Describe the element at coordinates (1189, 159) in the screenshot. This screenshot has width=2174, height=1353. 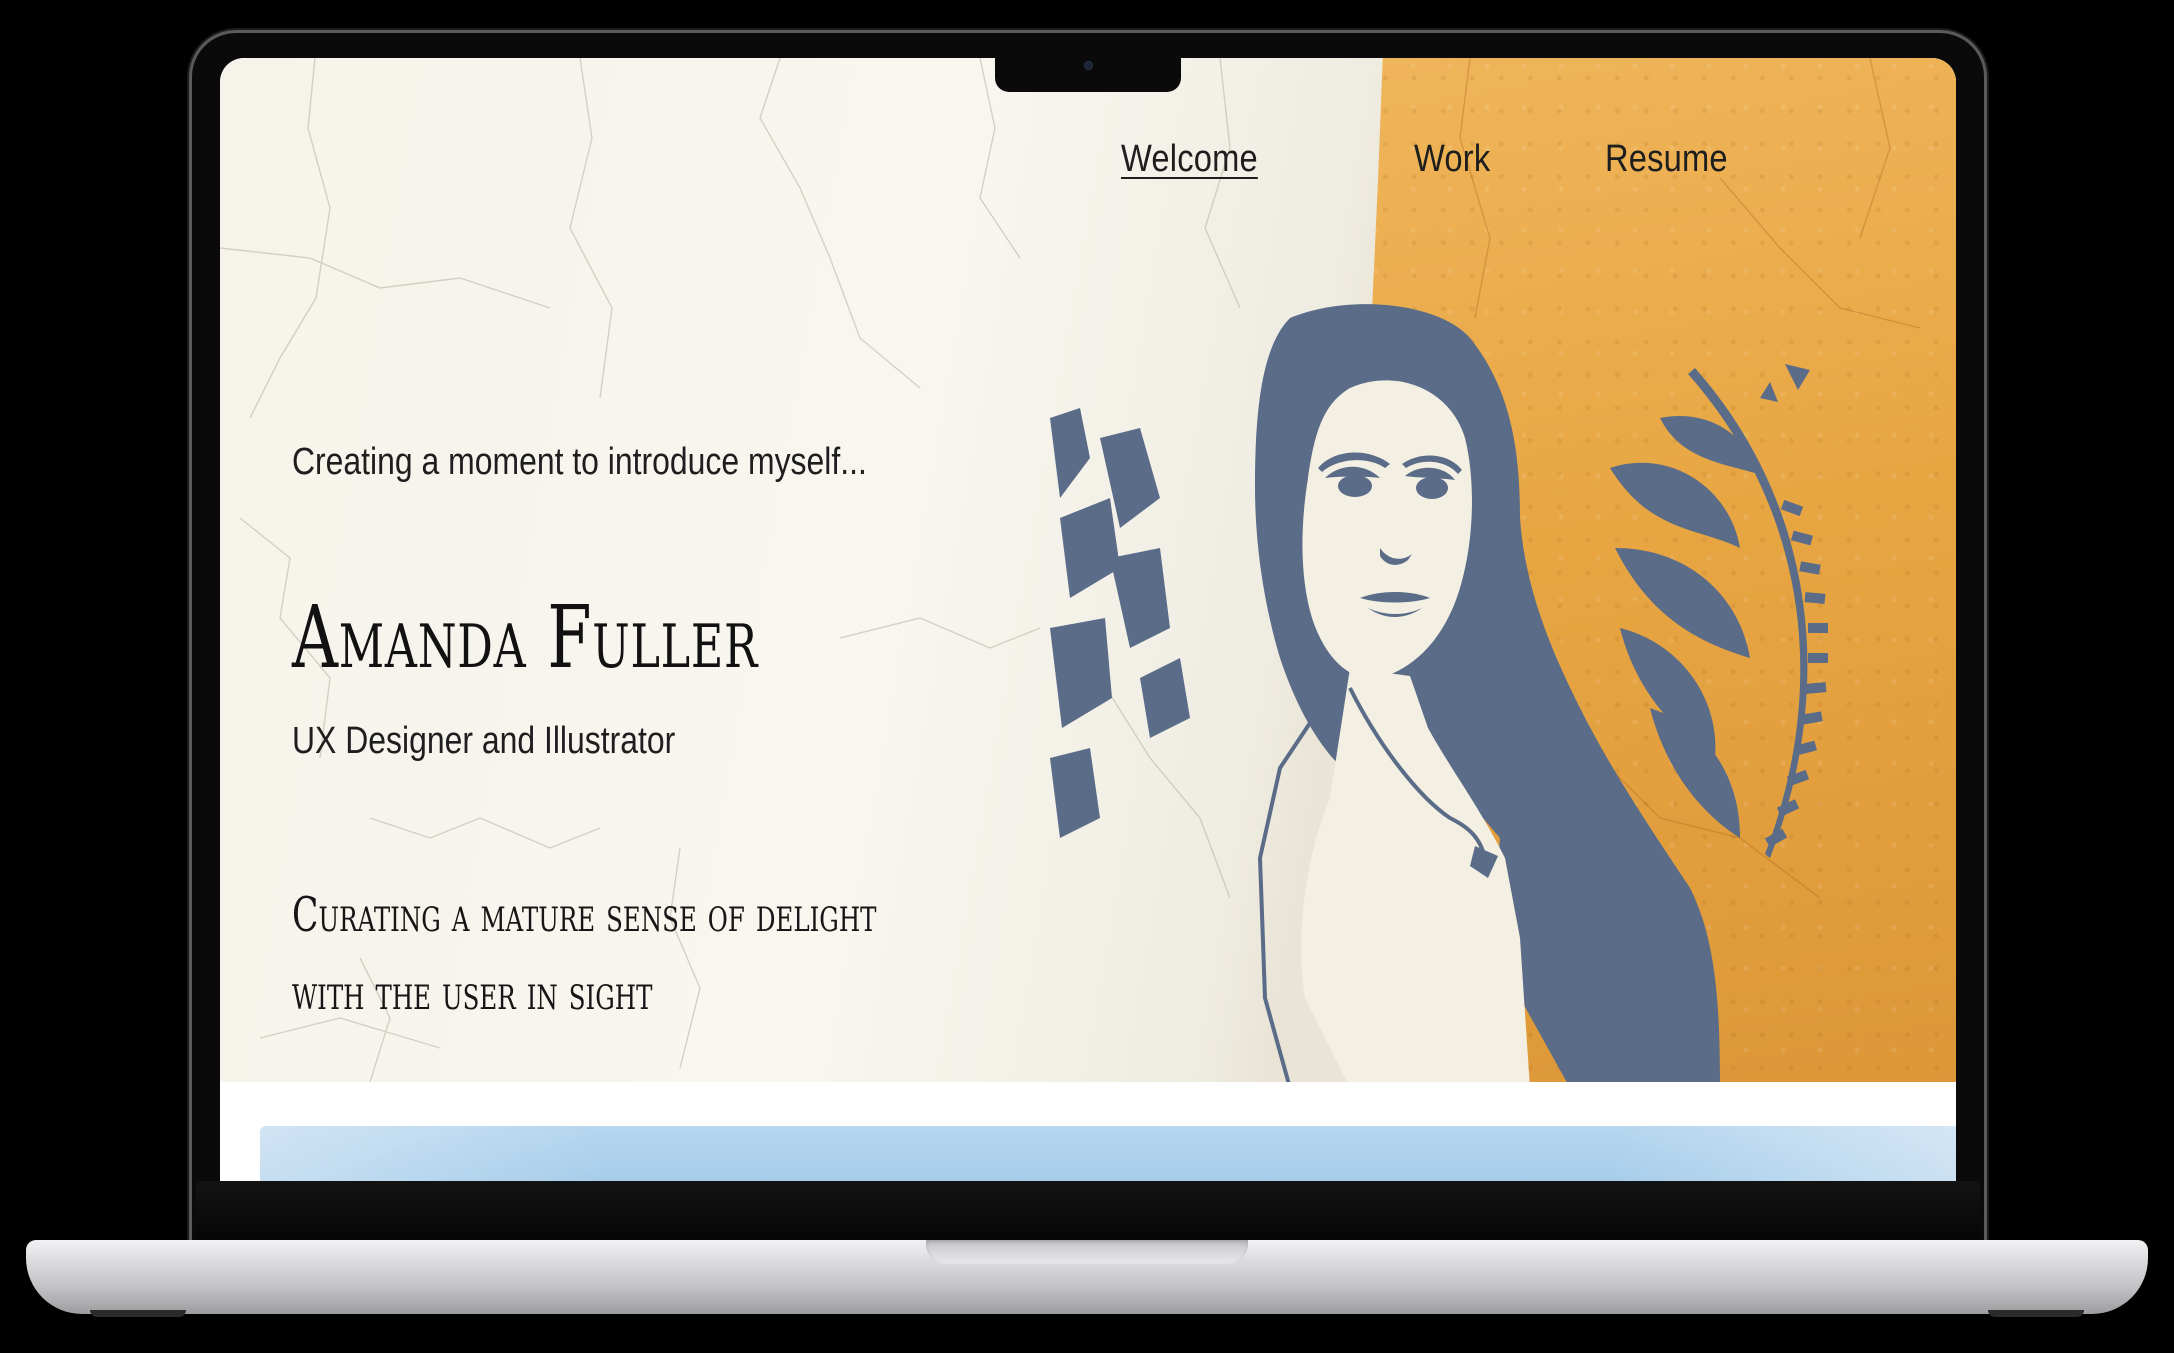
I see `nav-welcome-link: Welcome` at that location.